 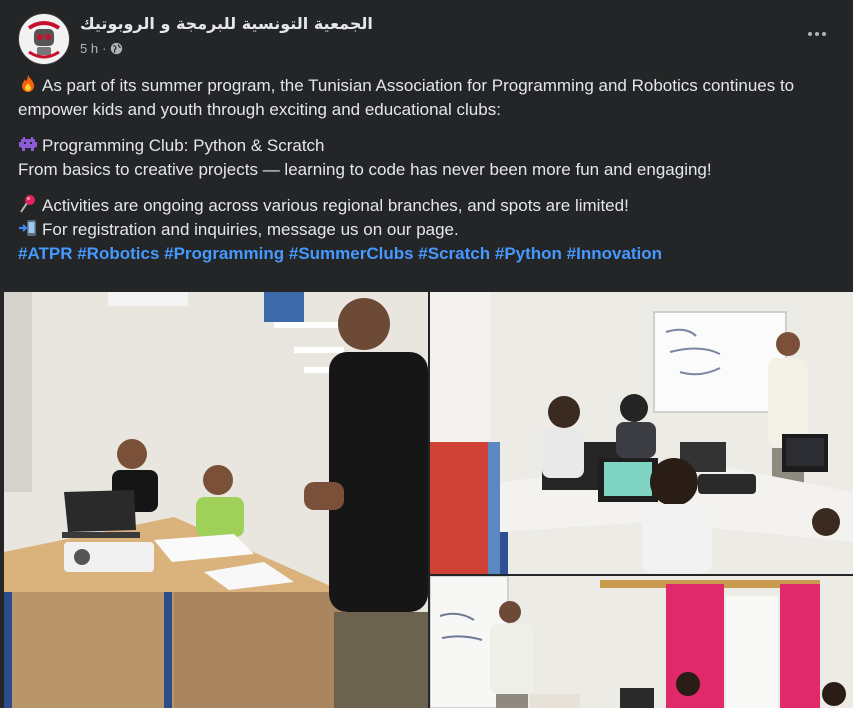 What do you see at coordinates (817, 34) in the screenshot?
I see `more-options-icon` at bounding box center [817, 34].